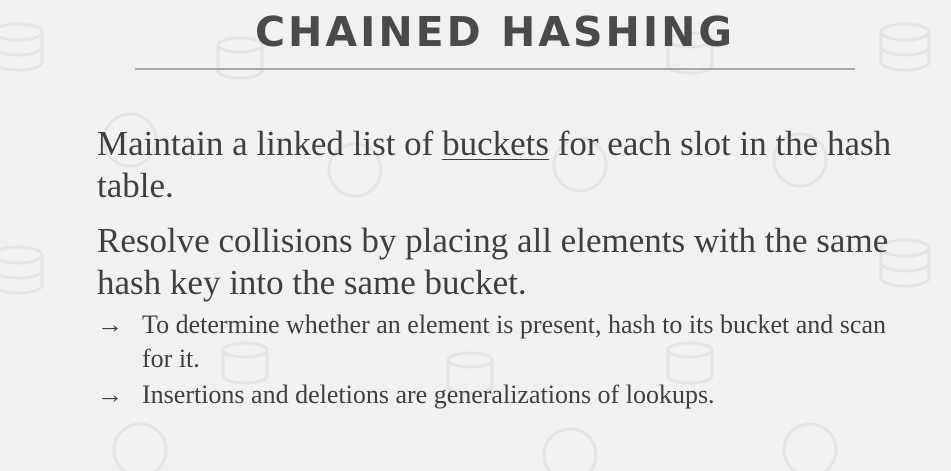 The image size is (951, 471). I want to click on paragraph-text: Maintain a linked list of, so click(270, 143).